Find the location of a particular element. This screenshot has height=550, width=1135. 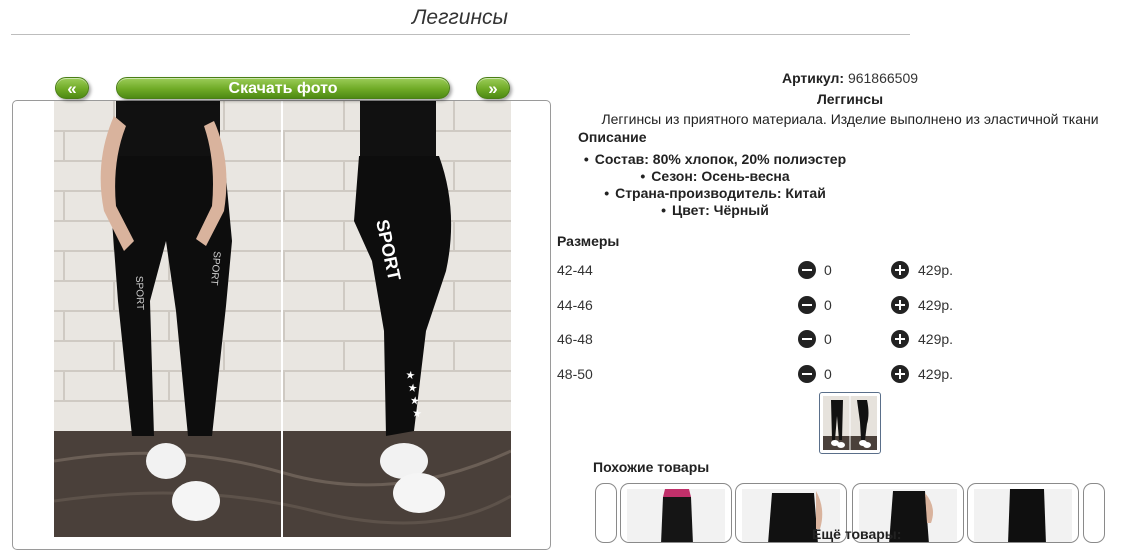

property-text: Страна-производитель: Китай is located at coordinates (720, 193).